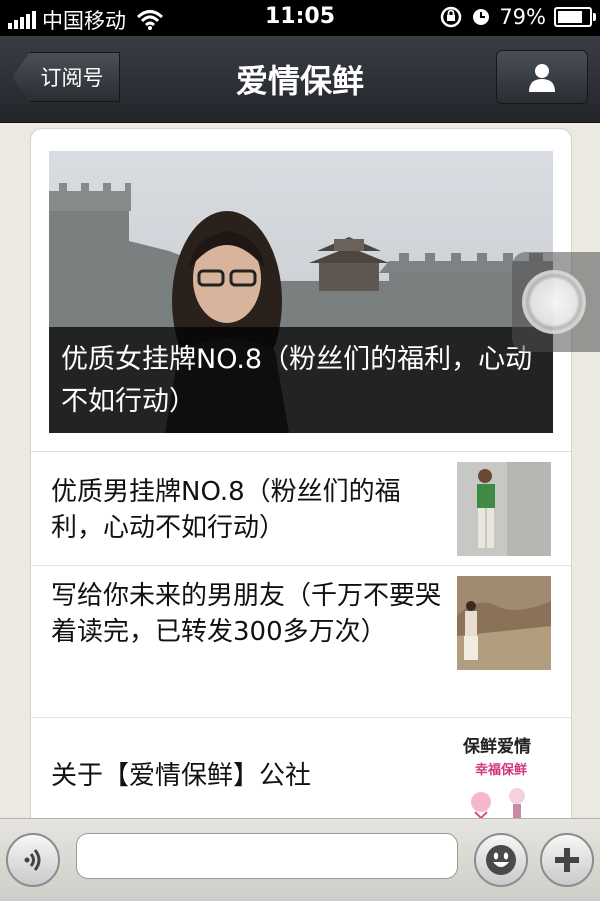  Describe the element at coordinates (497, 747) in the screenshot. I see `thumbnail-logo-text: 保鲜爱情` at that location.